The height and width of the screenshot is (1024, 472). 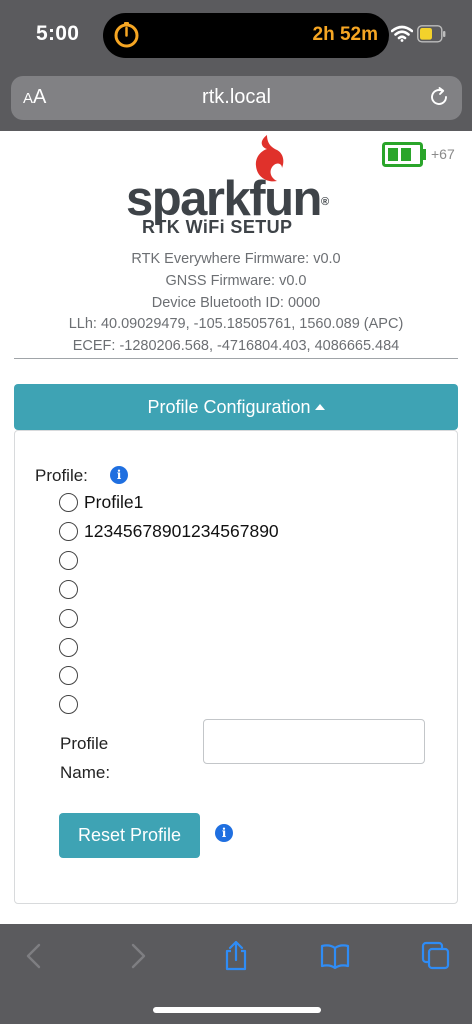 What do you see at coordinates (237, 185) in the screenshot?
I see `sparkfun-logo: sparkfun® RTK WiFi SETUP` at bounding box center [237, 185].